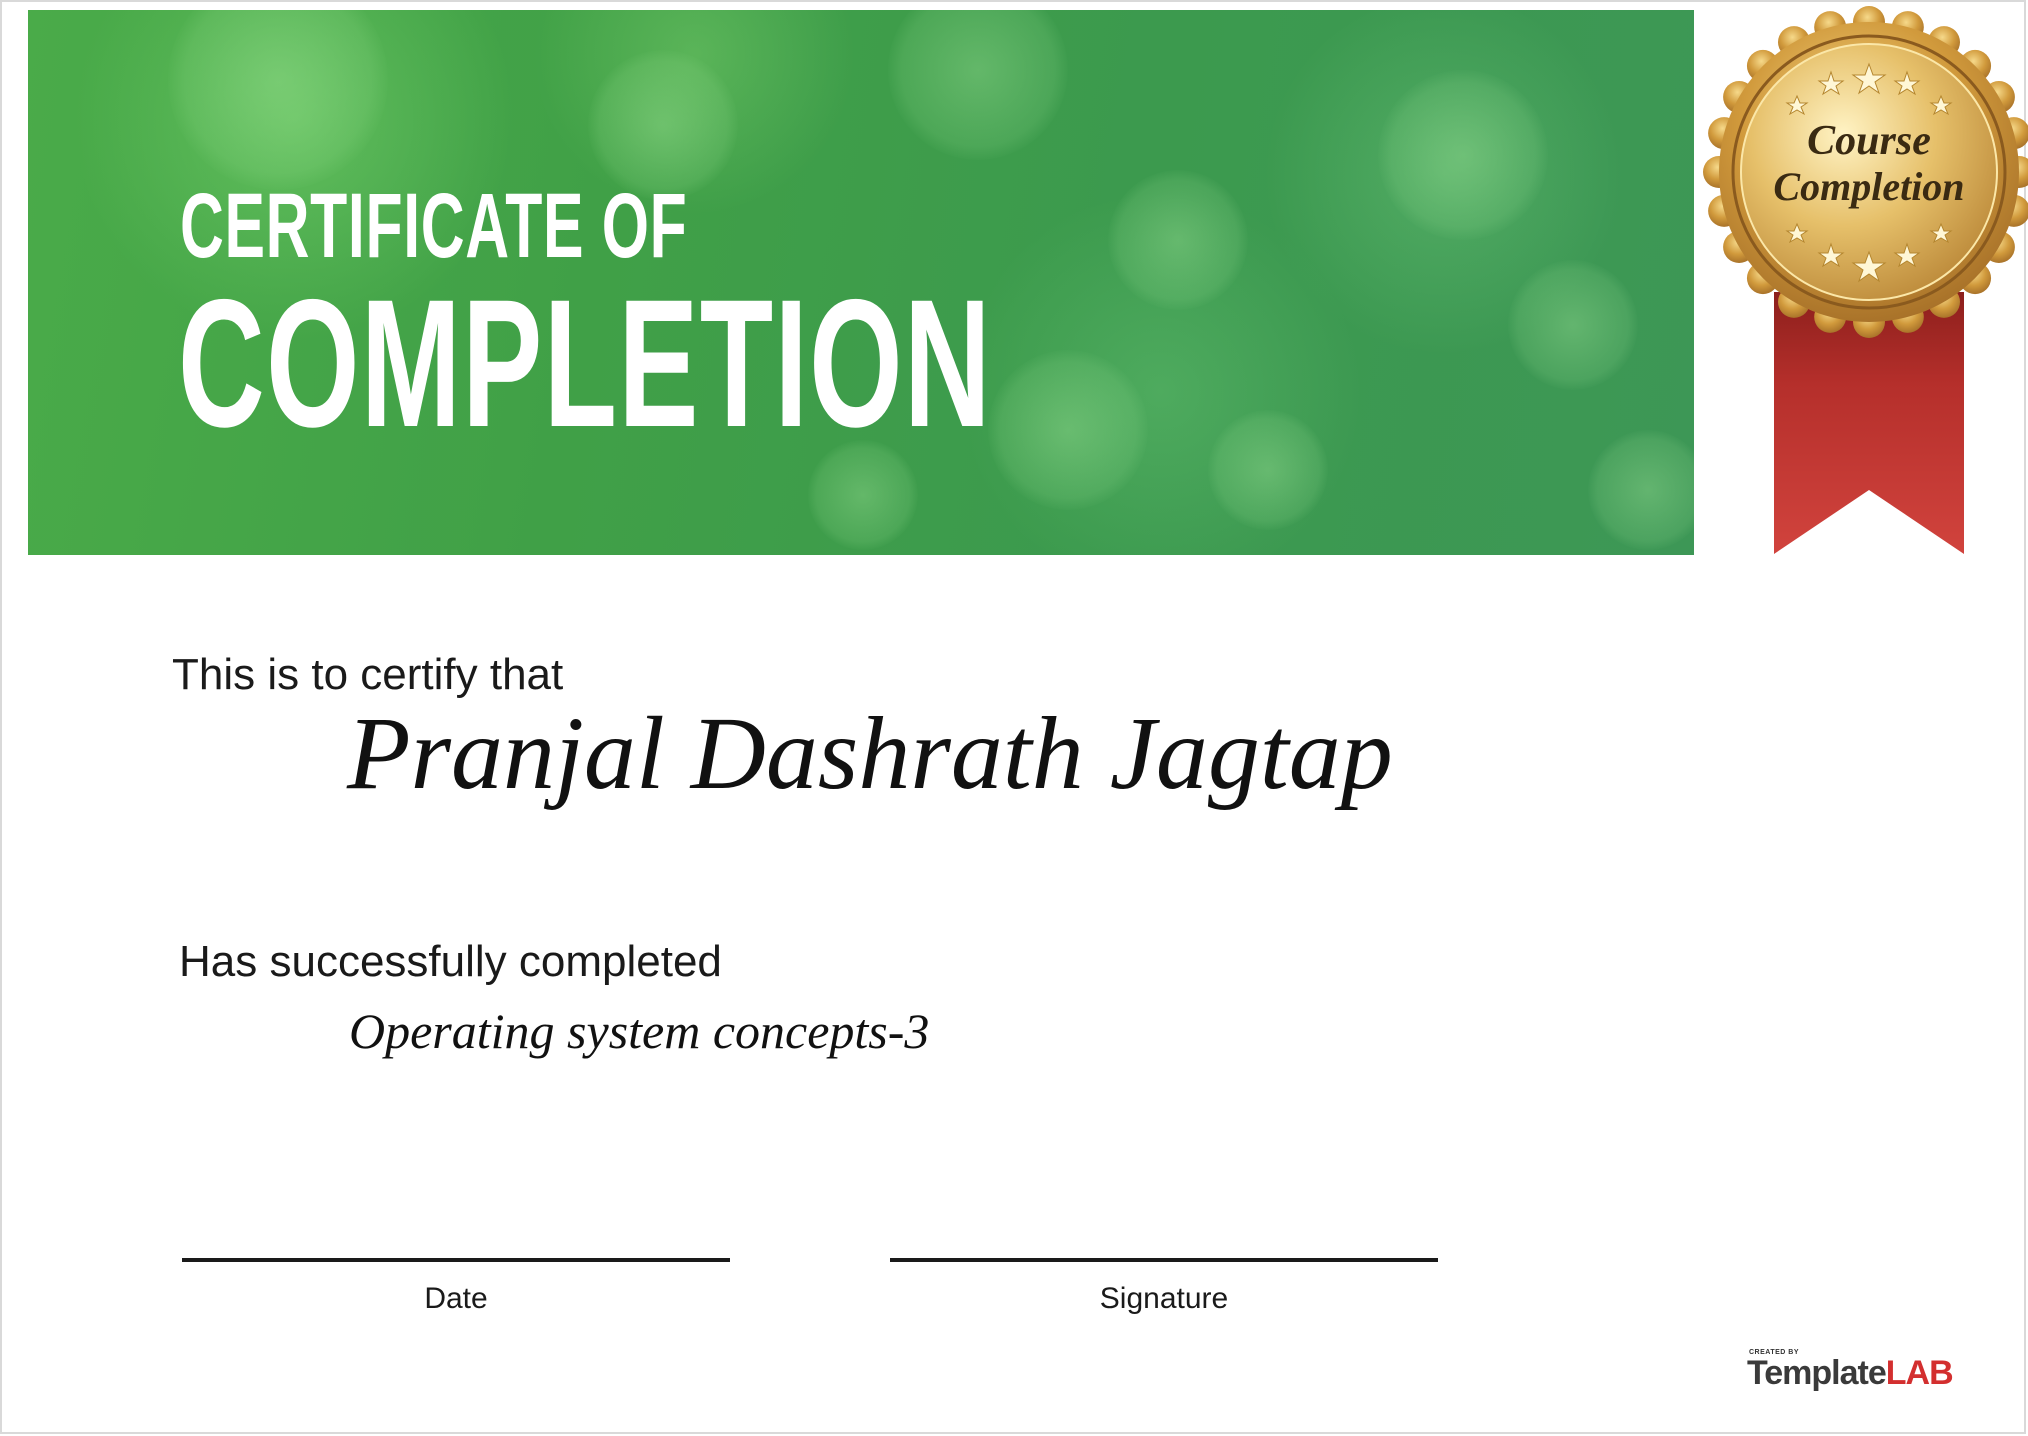  I want to click on date-line, so click(456, 1260).